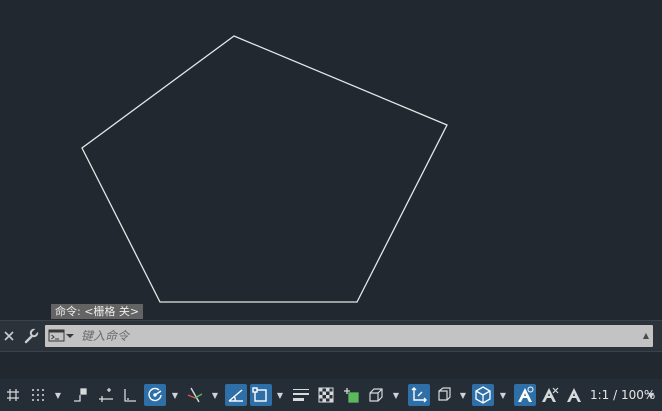  I want to click on chevron-up-icon: ▲, so click(646, 336).